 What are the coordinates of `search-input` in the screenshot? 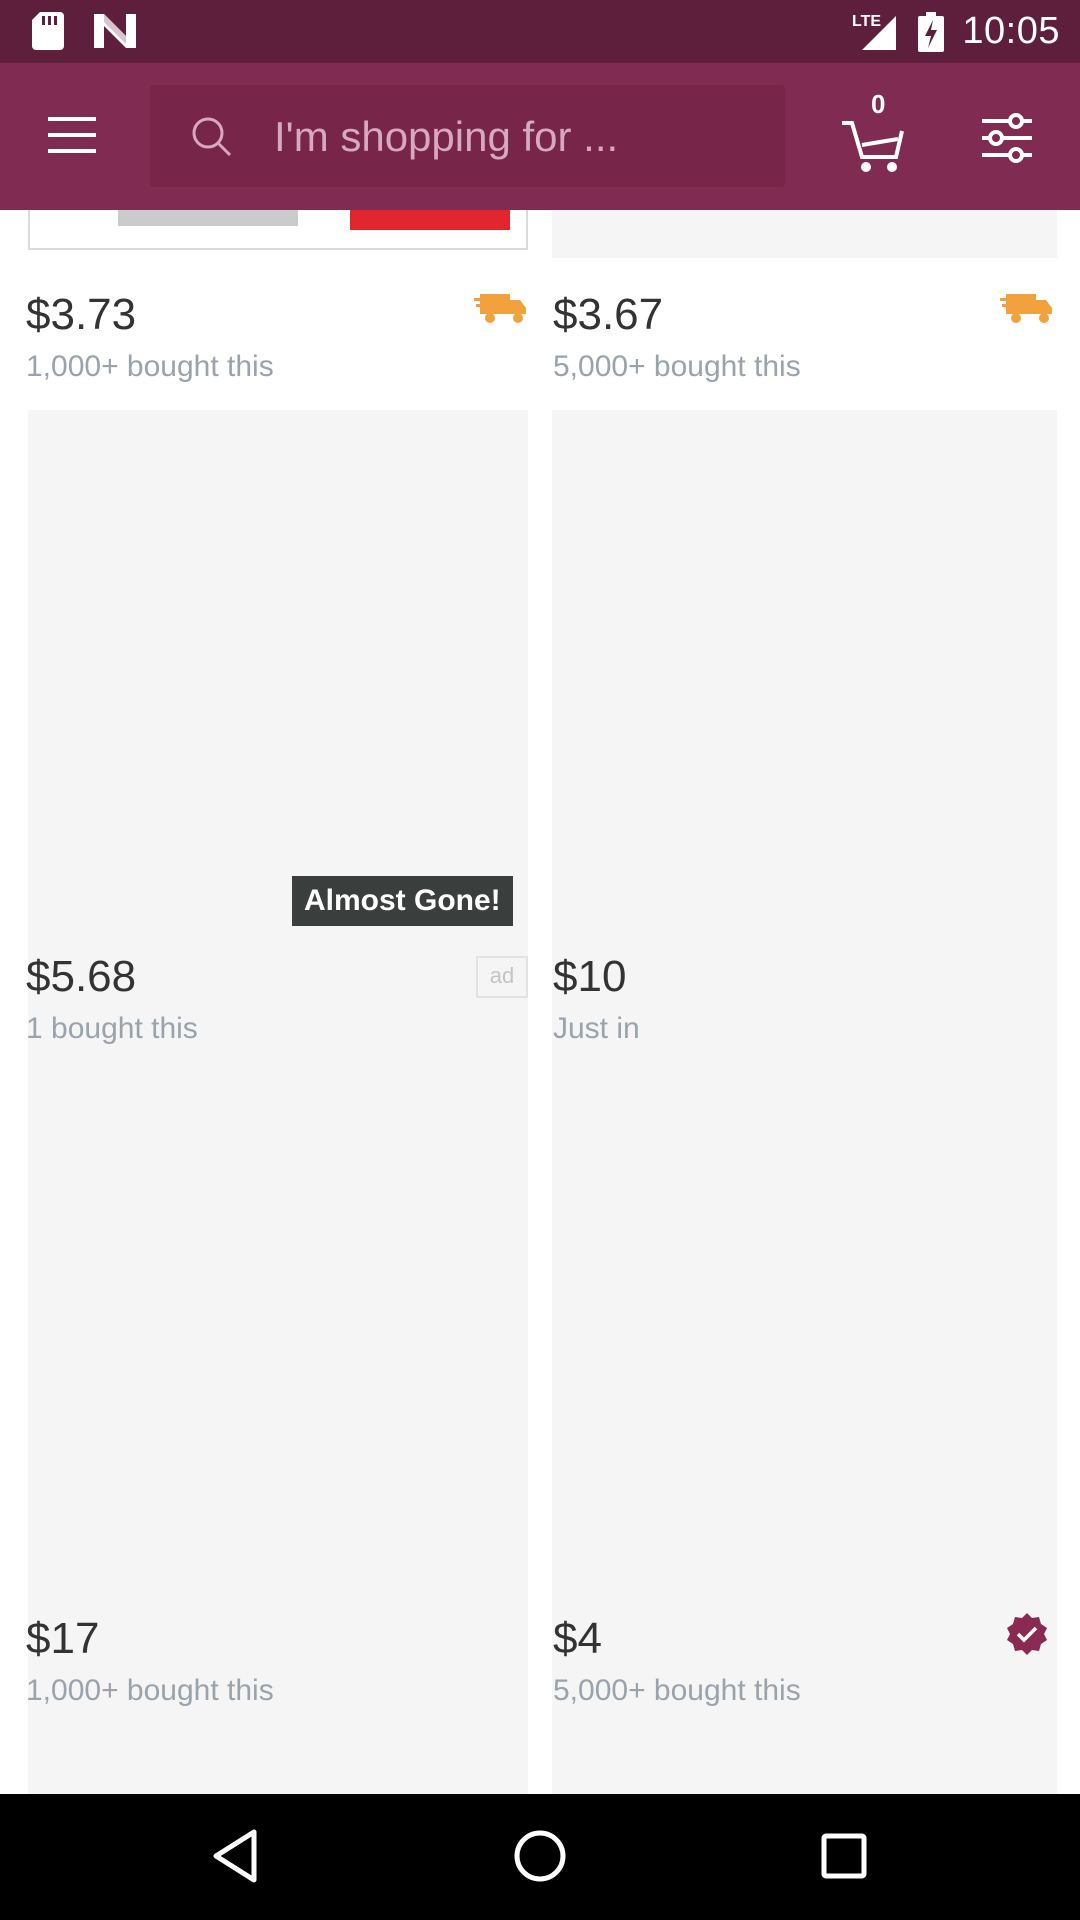 It's located at (524, 137).